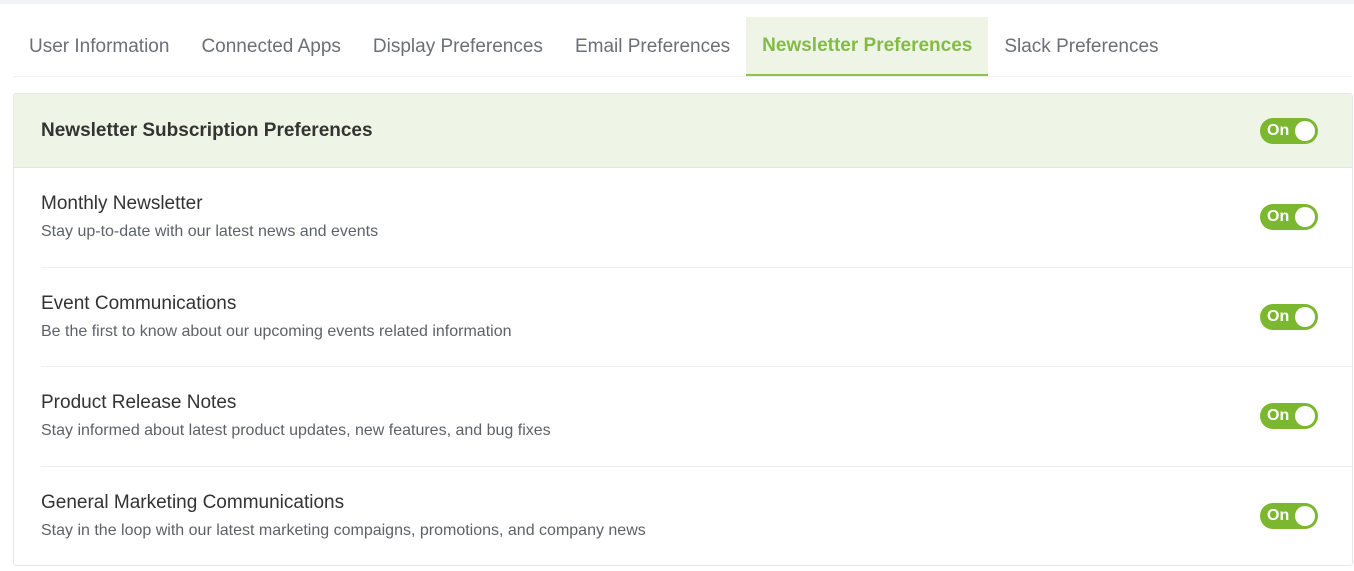 This screenshot has height=571, width=1354. I want to click on event-communications-toggle: On, so click(1289, 316).